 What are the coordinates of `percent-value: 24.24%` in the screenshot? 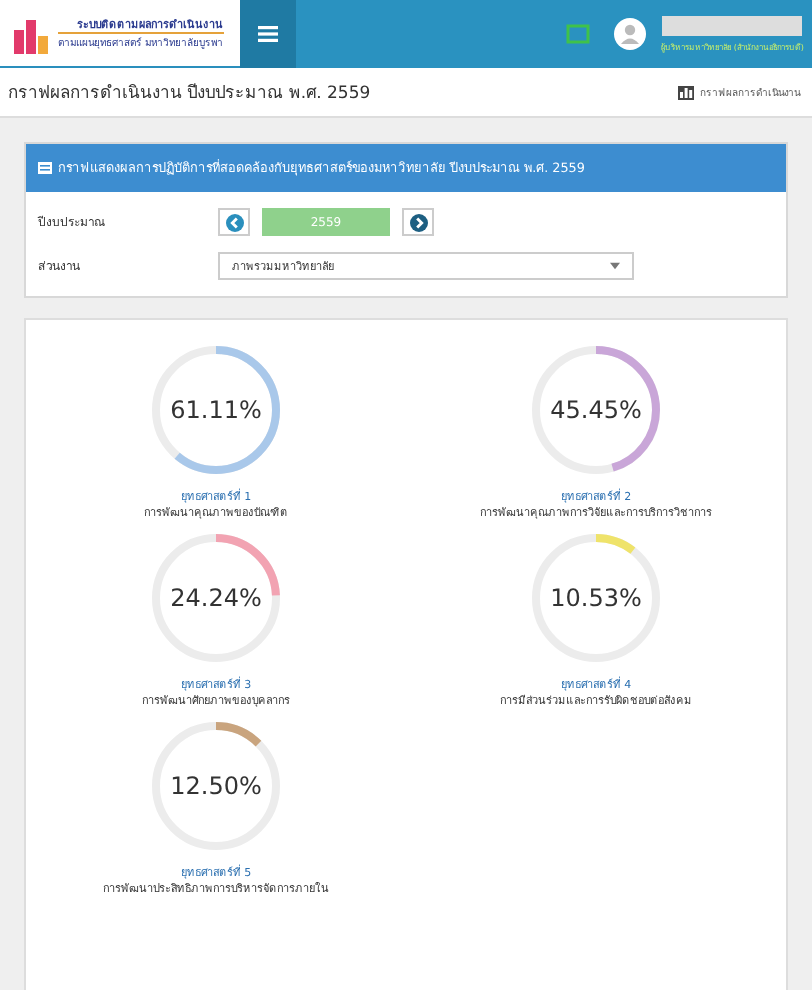 It's located at (216, 598).